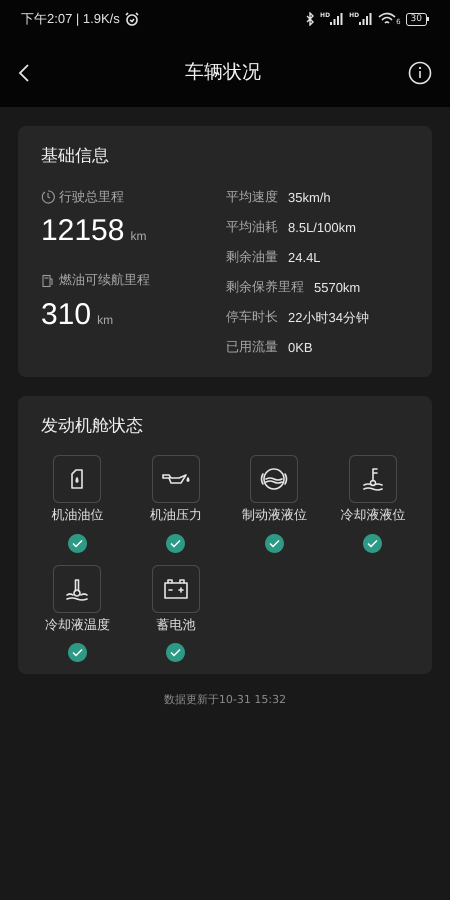  What do you see at coordinates (387, 19) in the screenshot?
I see `wifi-icon` at bounding box center [387, 19].